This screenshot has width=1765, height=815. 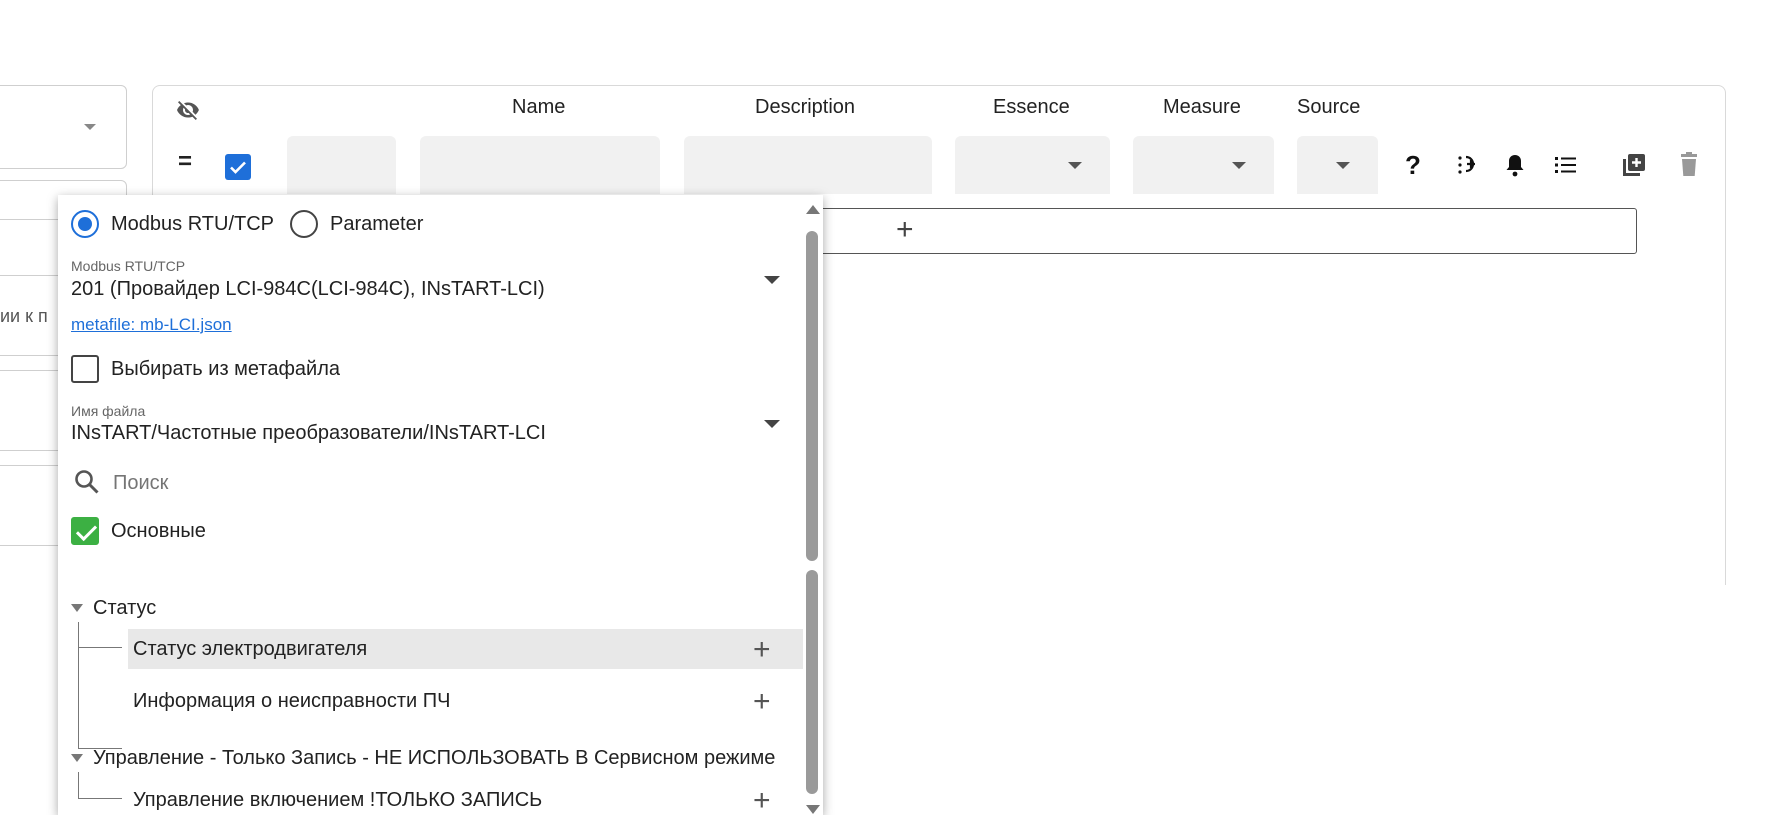 I want to click on tree-item-fault-info: Информация о неисправности ПЧ, so click(x=292, y=701).